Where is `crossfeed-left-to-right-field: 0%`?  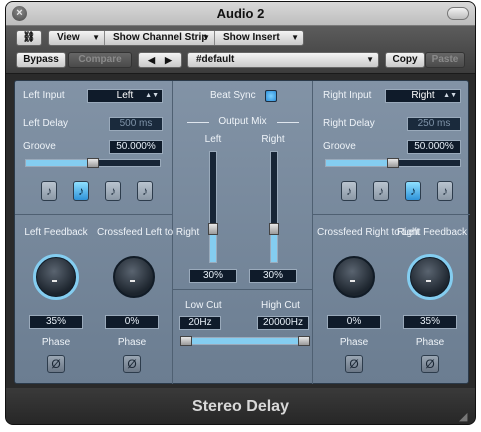
crossfeed-left-to-right-field: 0% is located at coordinates (132, 322).